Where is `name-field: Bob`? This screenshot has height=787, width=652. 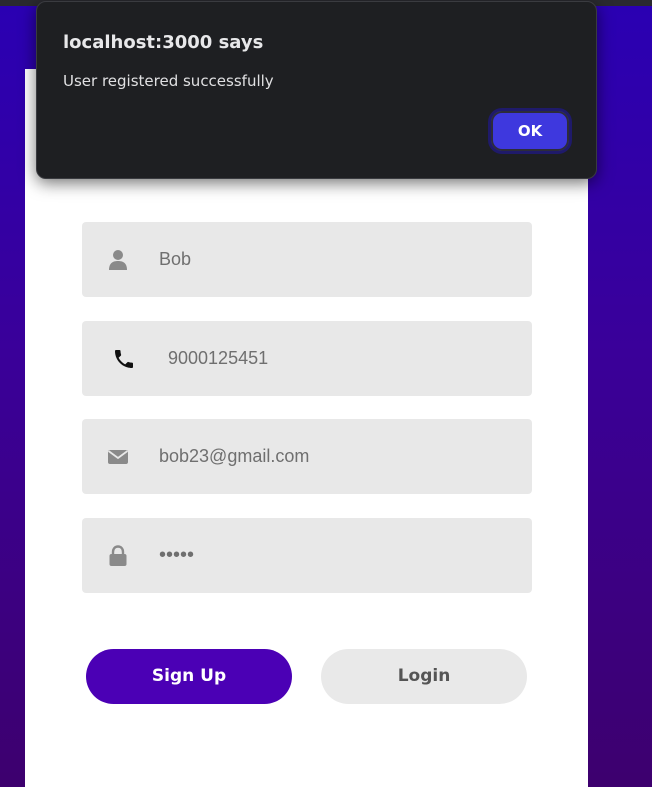 name-field: Bob is located at coordinates (307, 259).